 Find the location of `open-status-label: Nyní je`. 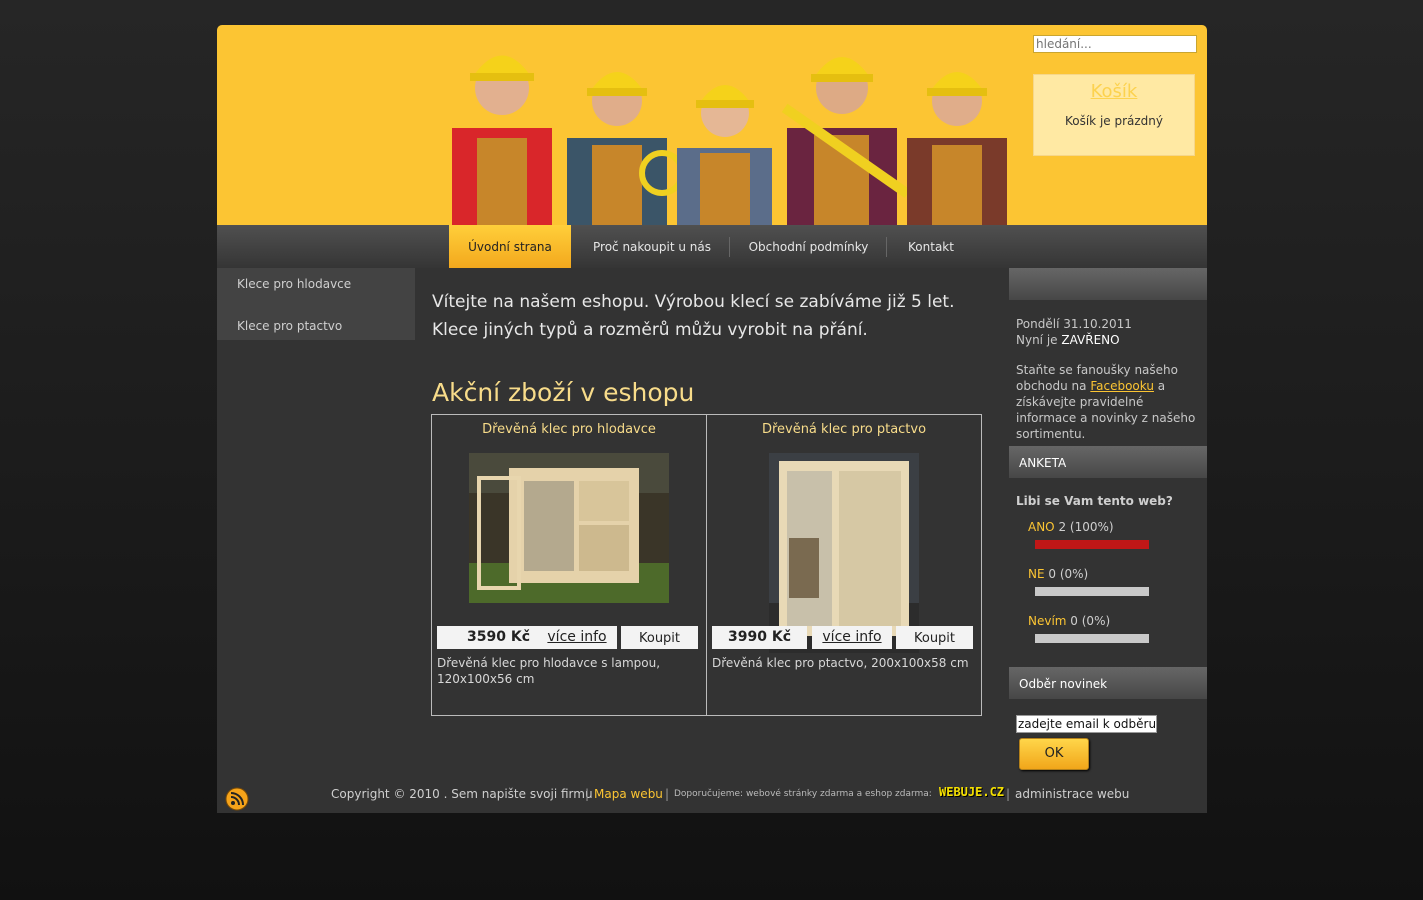

open-status-label: Nyní je is located at coordinates (1039, 340).